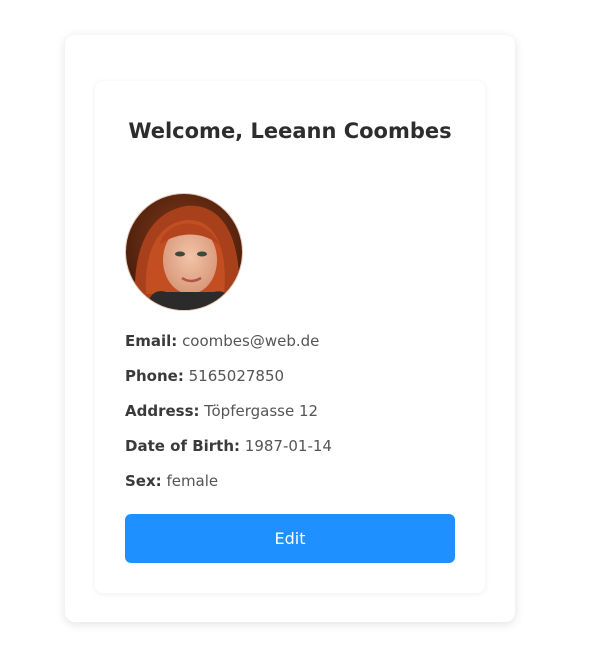 The height and width of the screenshot is (659, 597). I want to click on address-label: Address:, so click(162, 411).